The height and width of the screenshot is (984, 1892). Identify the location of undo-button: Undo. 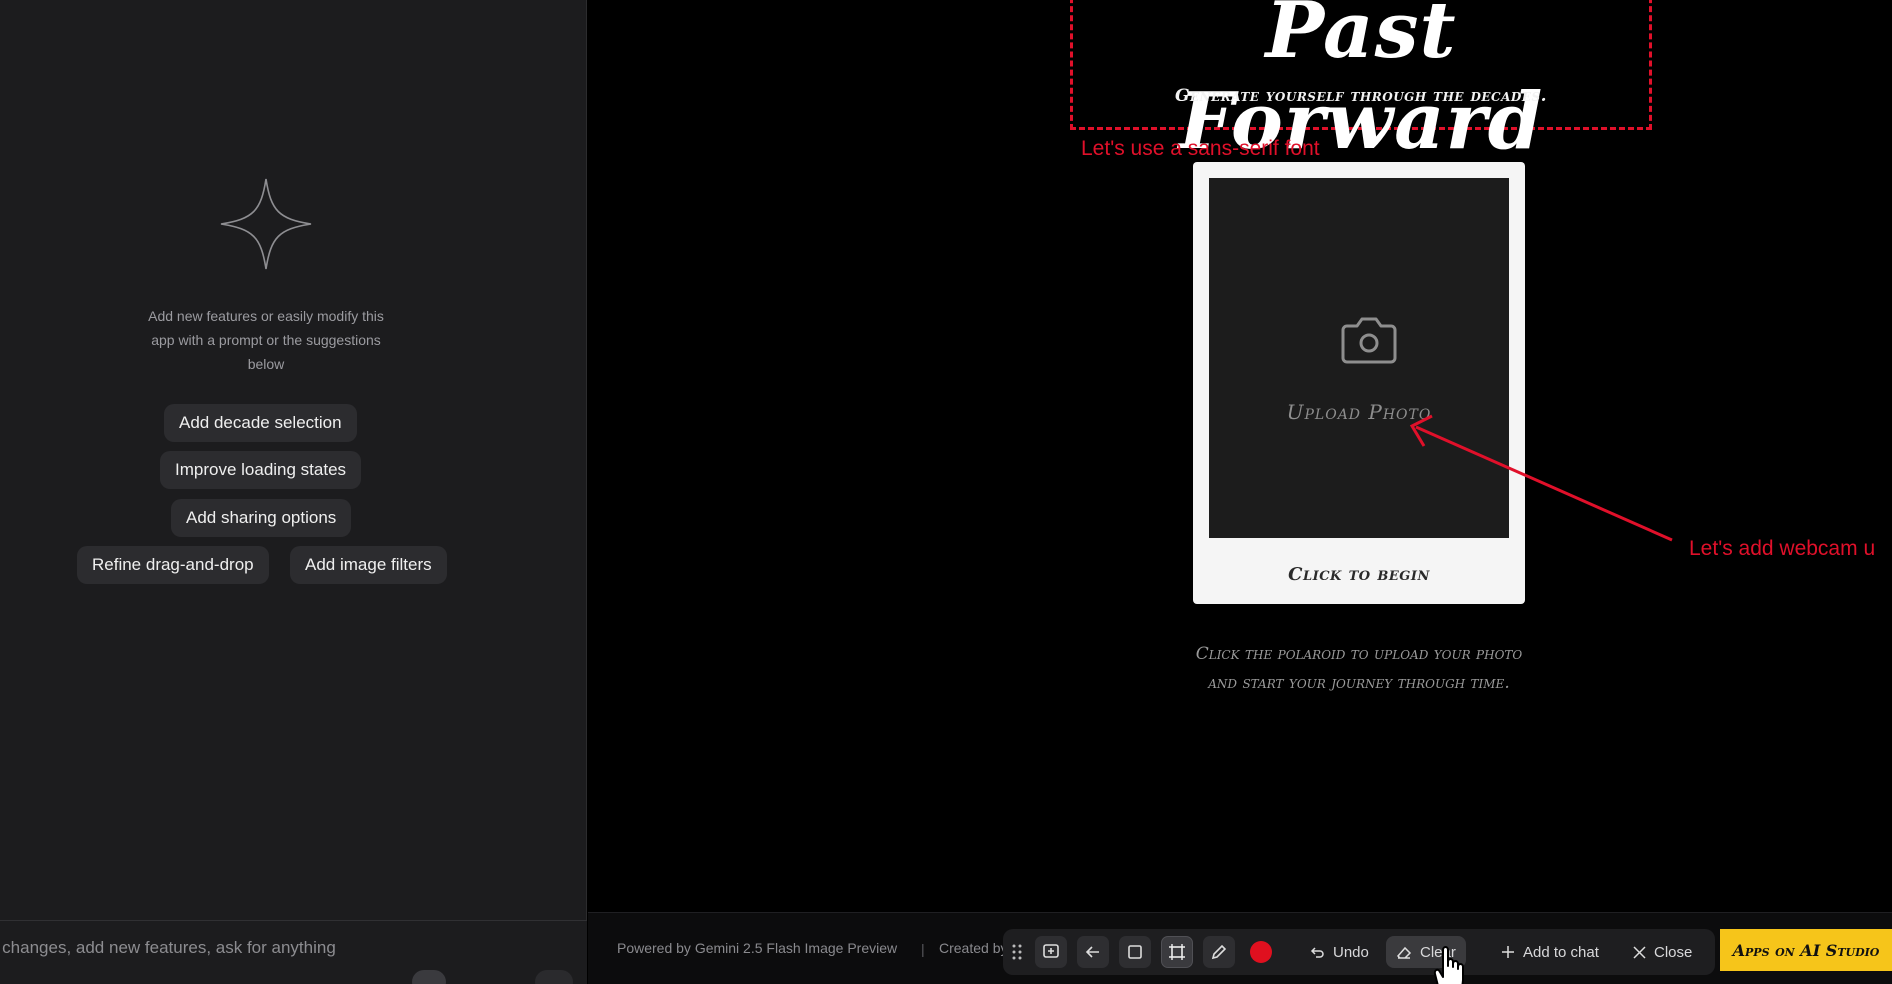
(1339, 952).